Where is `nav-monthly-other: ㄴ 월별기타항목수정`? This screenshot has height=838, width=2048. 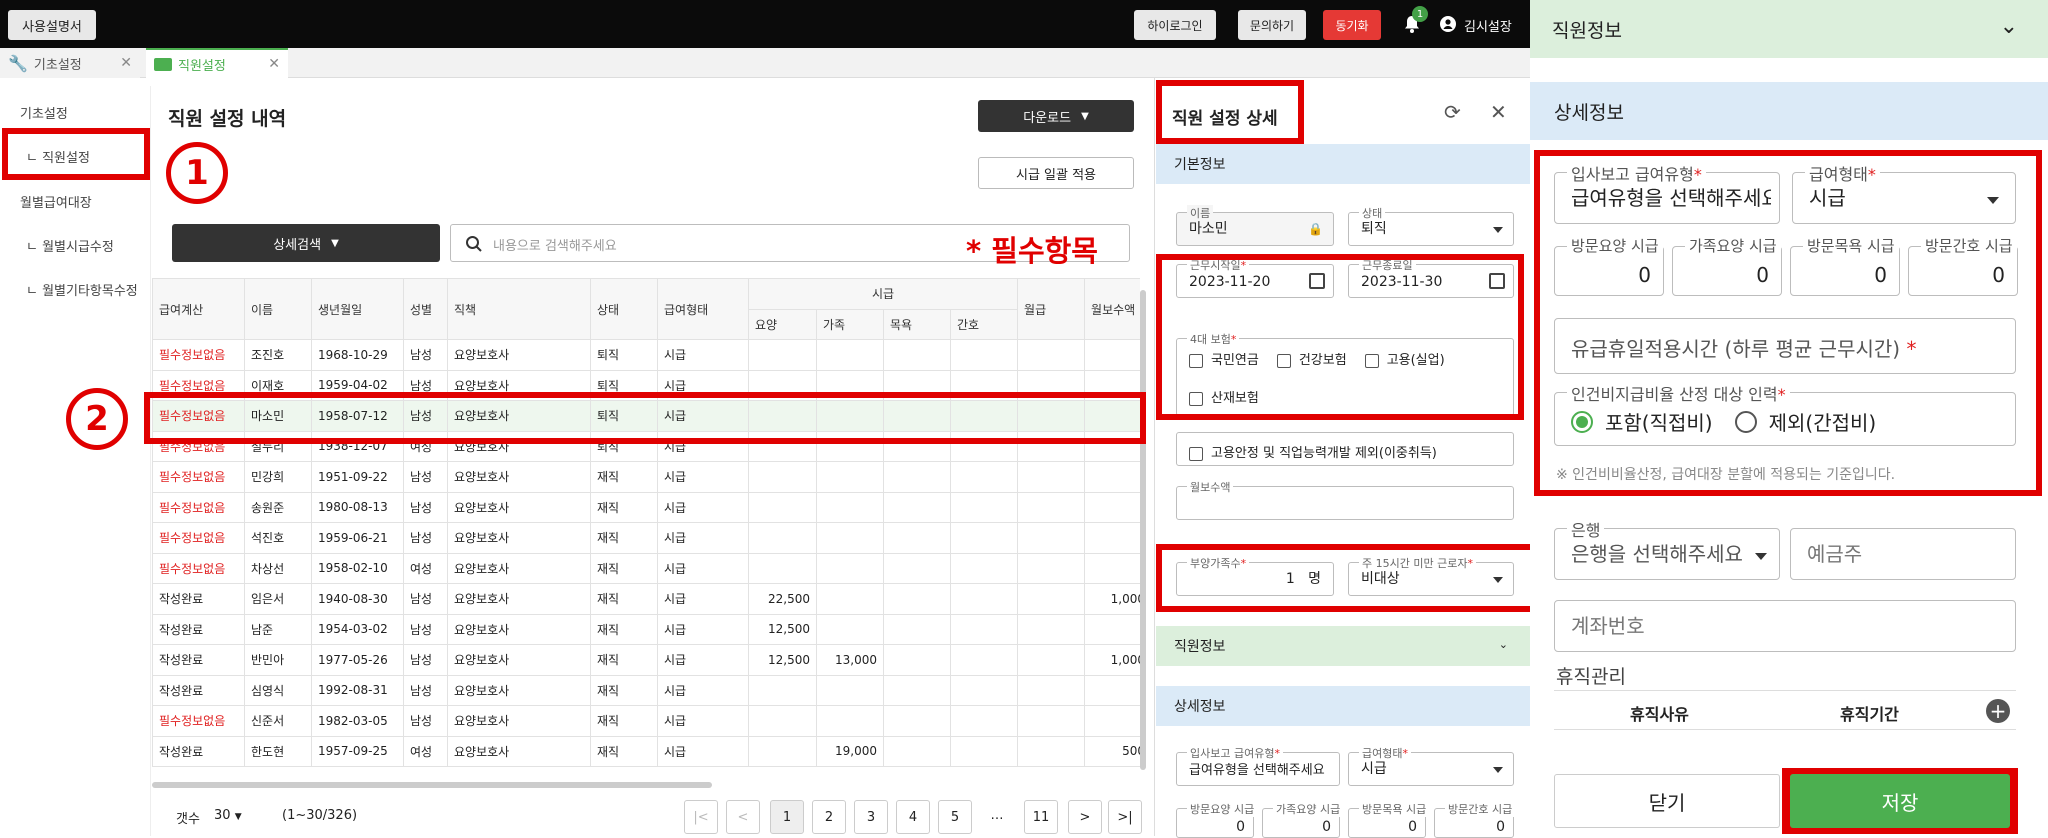 nav-monthly-other: ㄴ 월별기타항목수정 is located at coordinates (82, 289).